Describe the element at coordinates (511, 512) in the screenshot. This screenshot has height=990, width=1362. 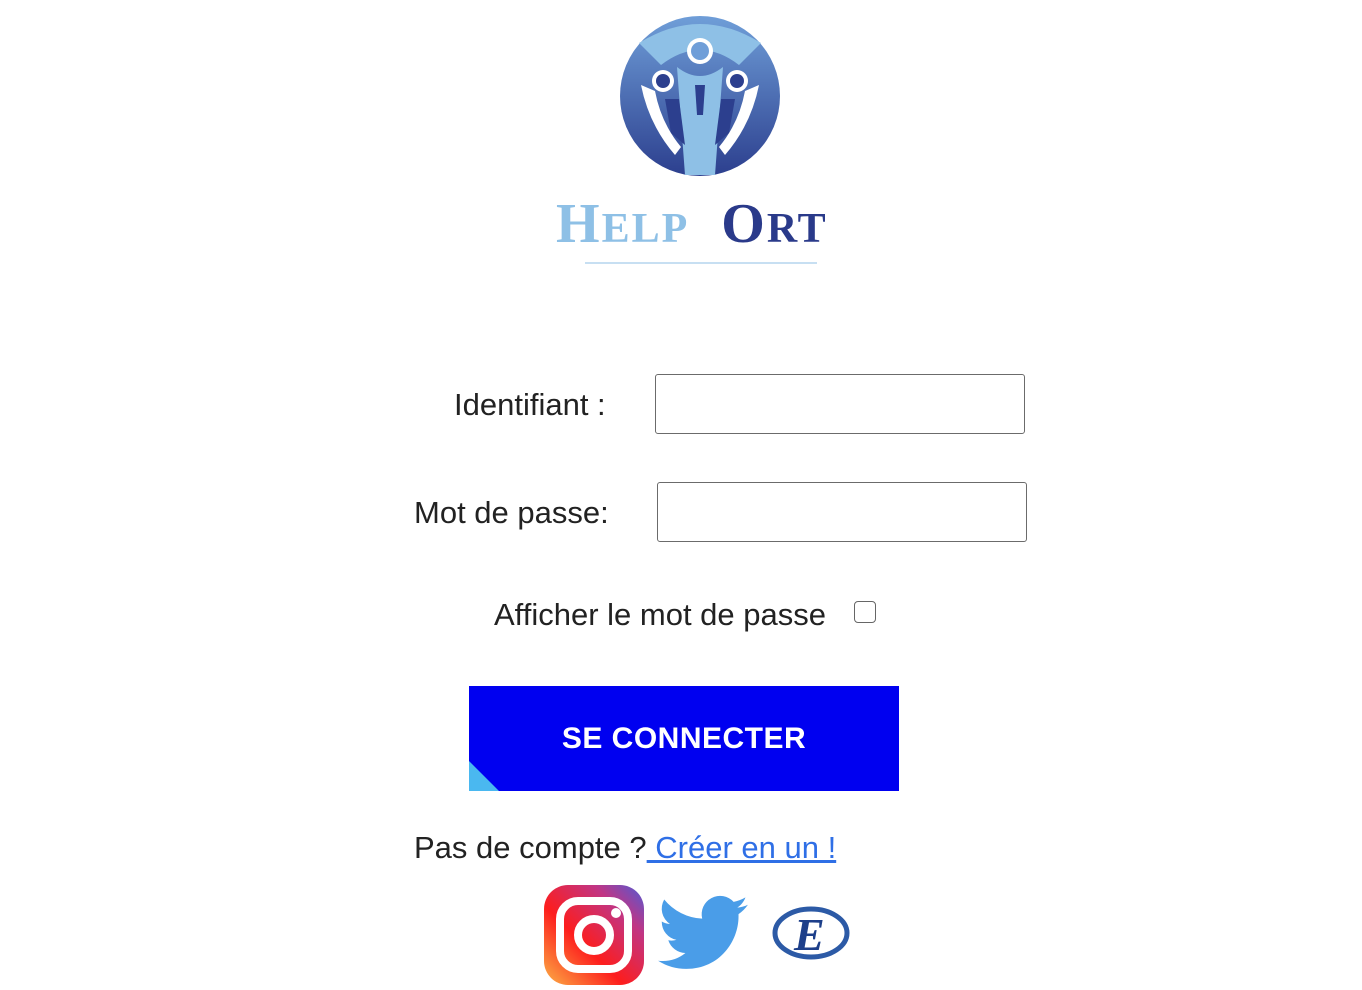
I see `password-label: Mot de passe:` at that location.